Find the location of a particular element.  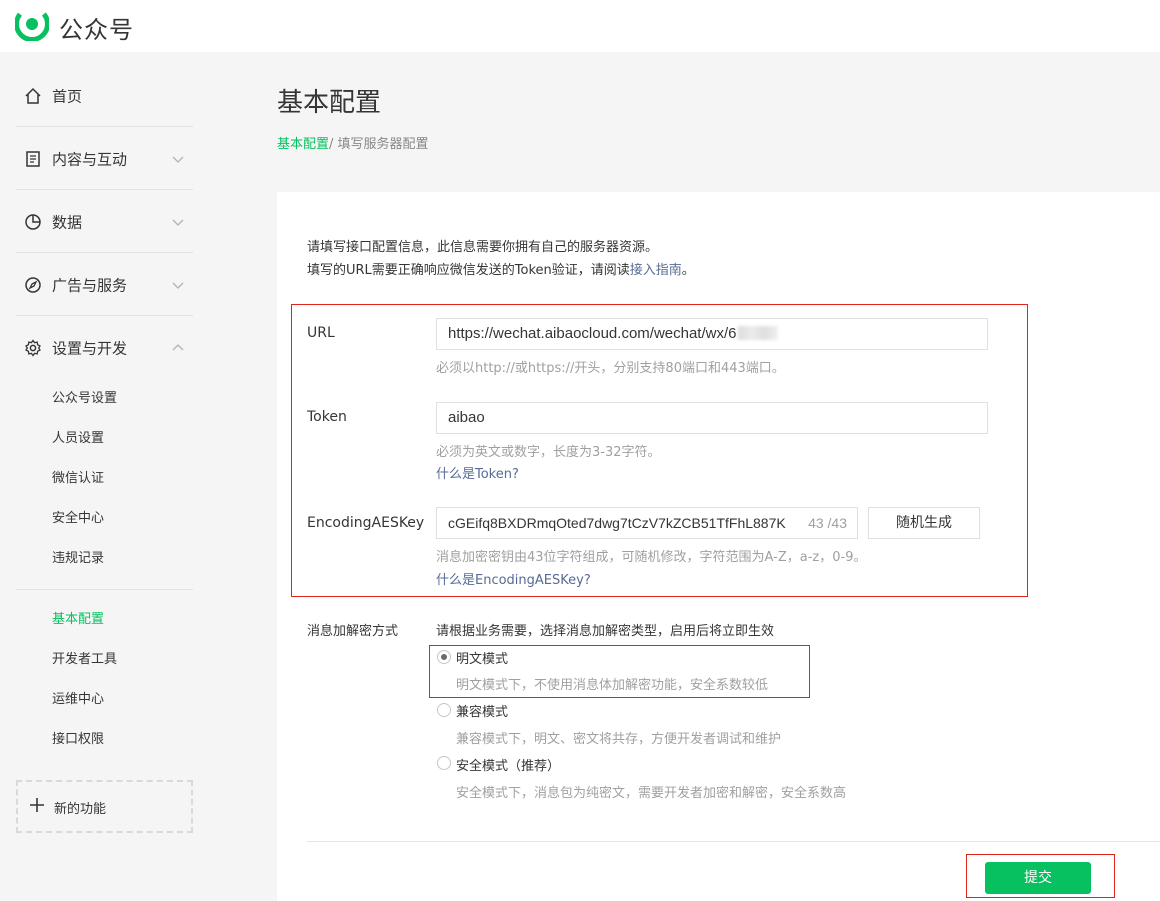

encryption-mode-desc: 请根据业务需要，选择消息加解密类型，启用后将立即生效 is located at coordinates (605, 631).